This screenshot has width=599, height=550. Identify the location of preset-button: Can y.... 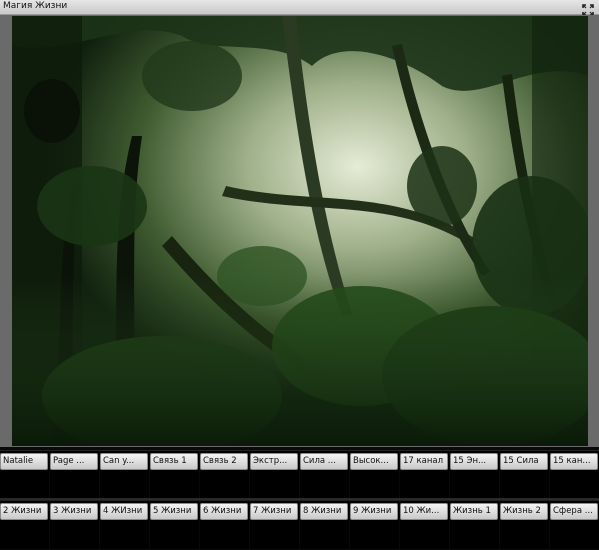
(124, 461).